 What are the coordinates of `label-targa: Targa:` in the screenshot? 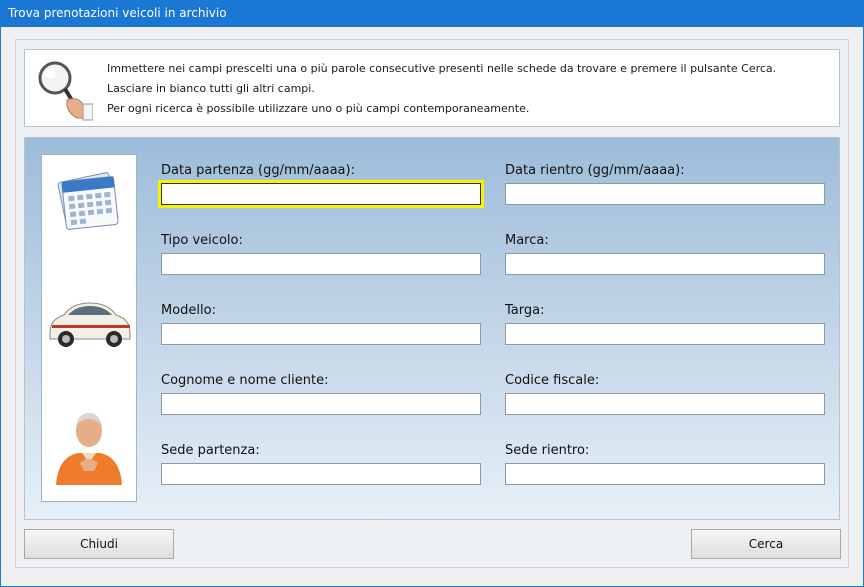 It's located at (525, 310).